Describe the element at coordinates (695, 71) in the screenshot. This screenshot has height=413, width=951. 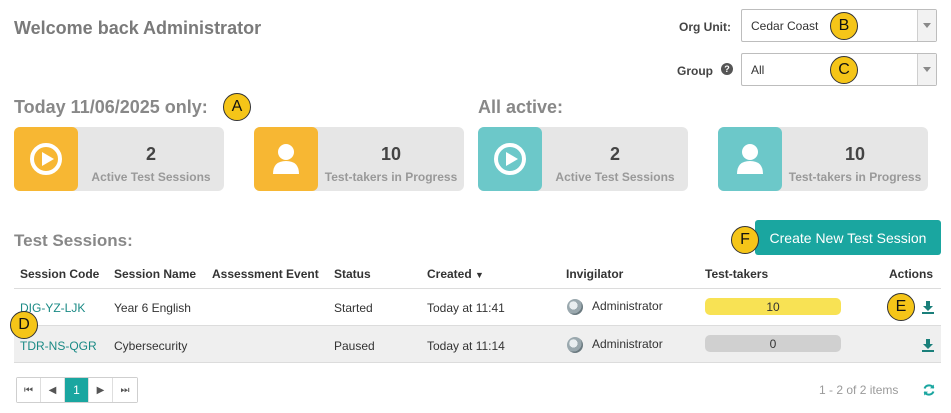
I see `group-label: Group` at that location.